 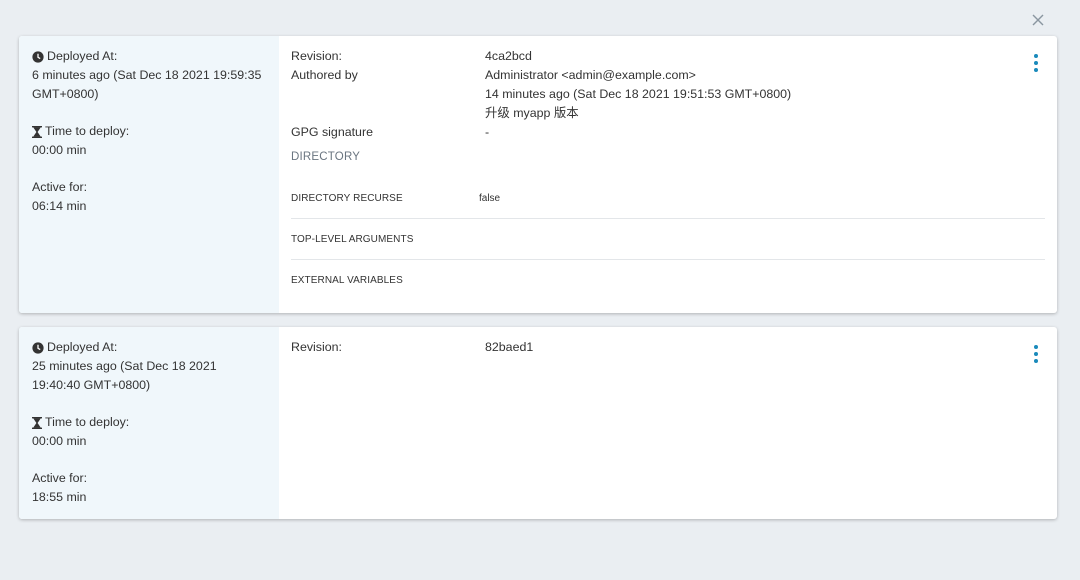 I want to click on param-value: false, so click(x=490, y=198).